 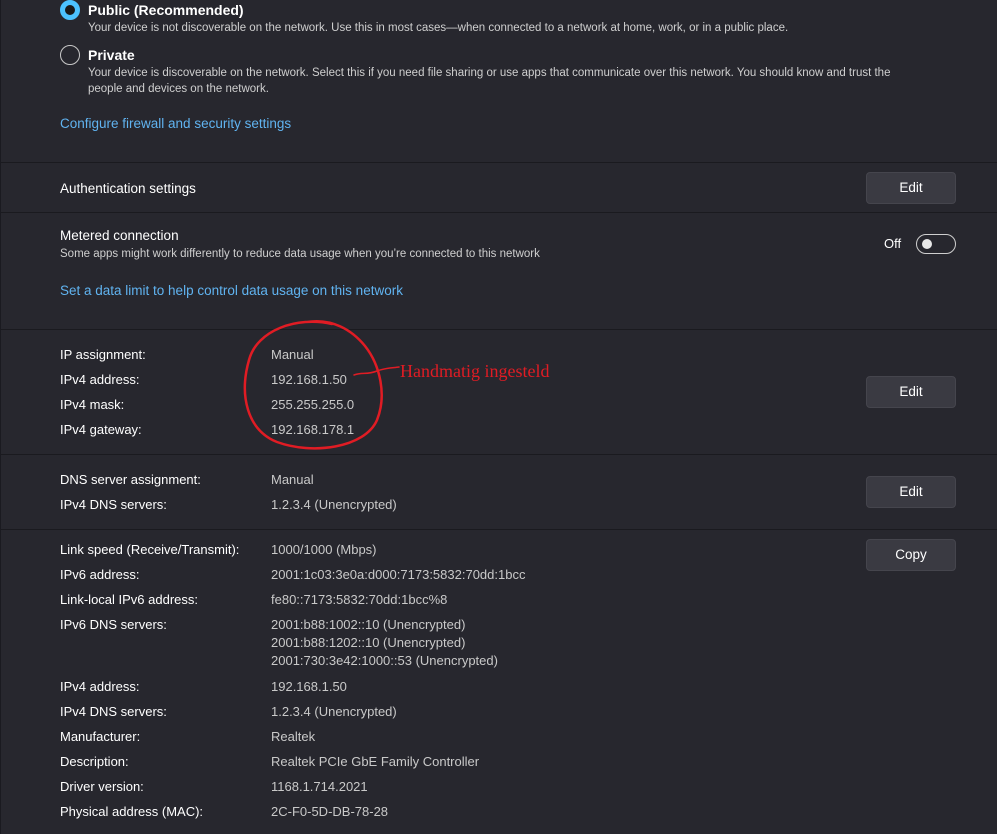 What do you see at coordinates (321, 384) in the screenshot?
I see `red-circle-annotation` at bounding box center [321, 384].